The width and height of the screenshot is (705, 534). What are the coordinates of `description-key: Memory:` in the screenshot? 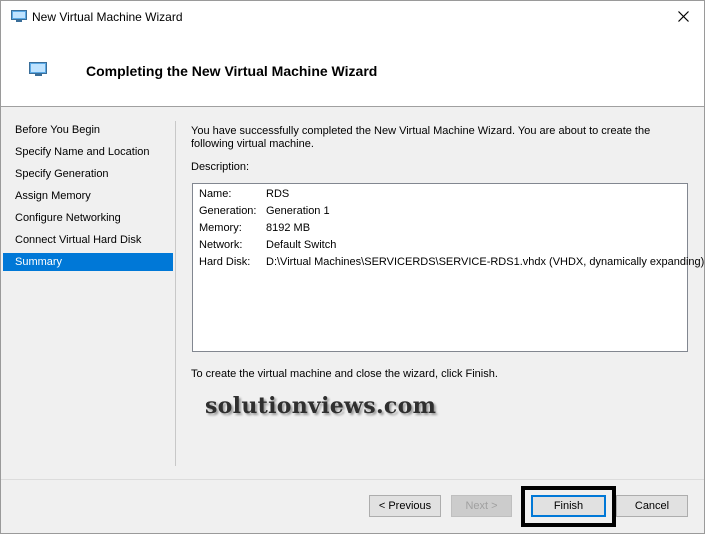 It's located at (220, 228).